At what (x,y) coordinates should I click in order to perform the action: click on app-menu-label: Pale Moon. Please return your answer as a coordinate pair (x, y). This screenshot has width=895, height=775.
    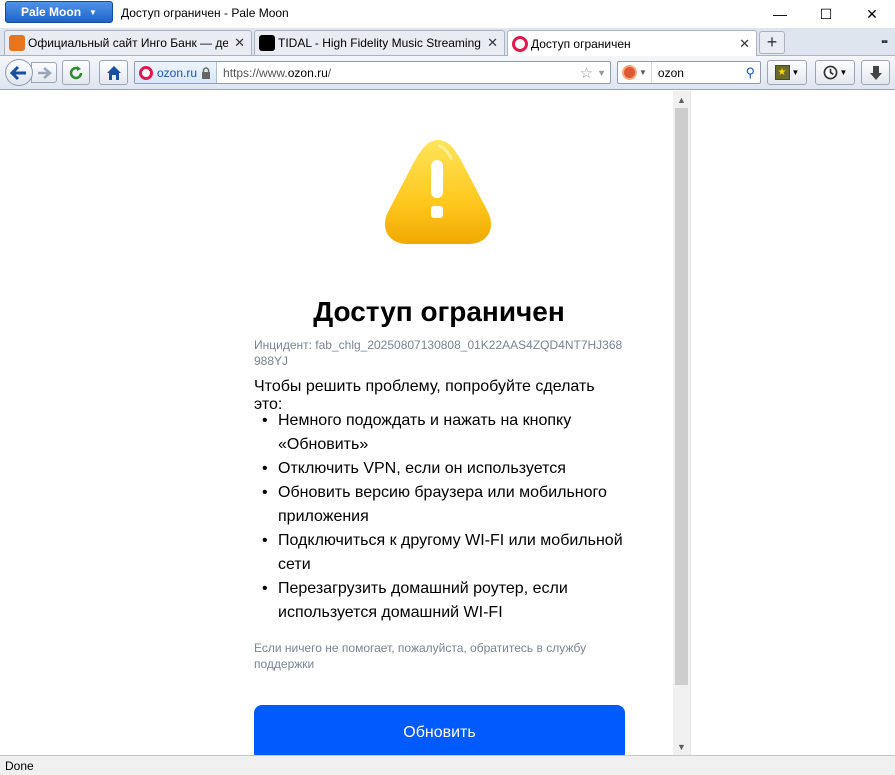
    Looking at the image, I should click on (51, 12).